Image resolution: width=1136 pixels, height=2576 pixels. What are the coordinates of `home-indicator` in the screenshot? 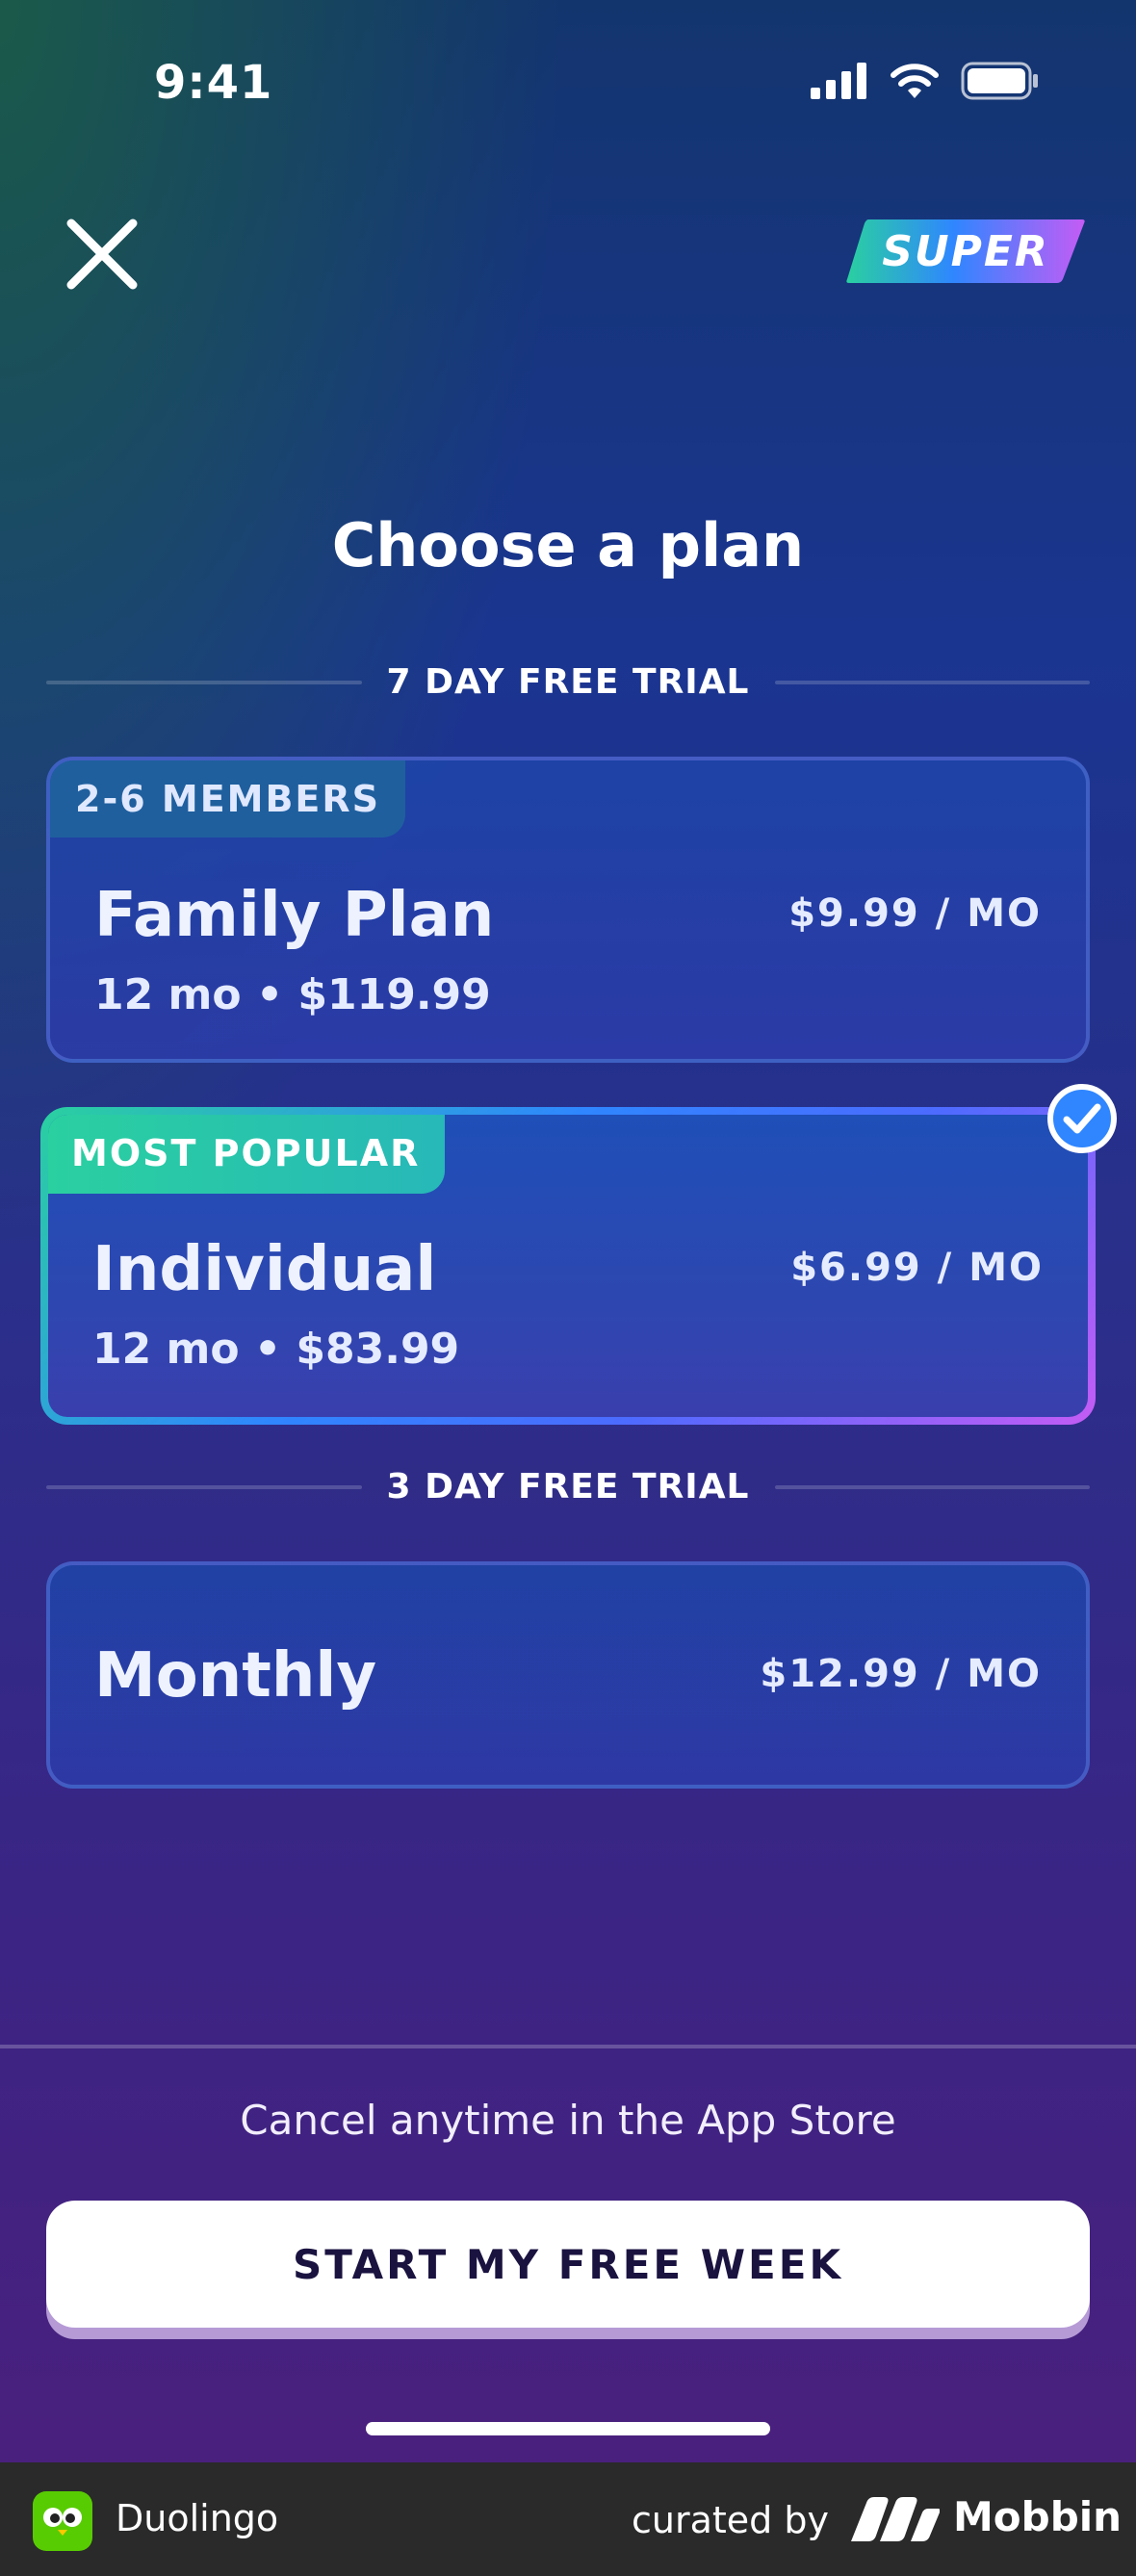 It's located at (568, 2428).